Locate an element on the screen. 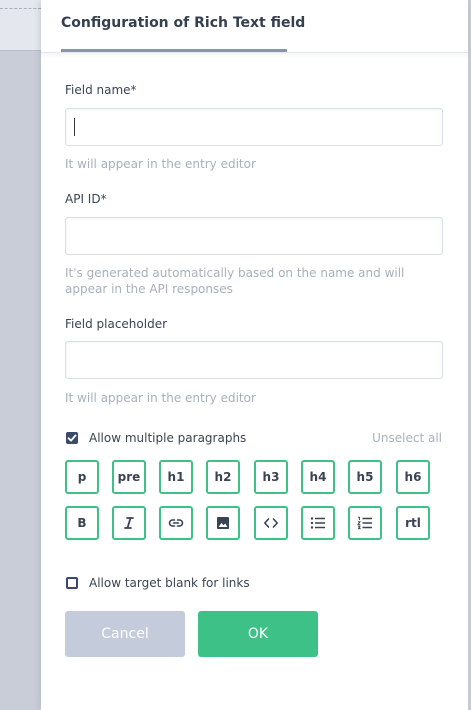 The height and width of the screenshot is (710, 471). api-id-label: API ID* is located at coordinates (86, 199).